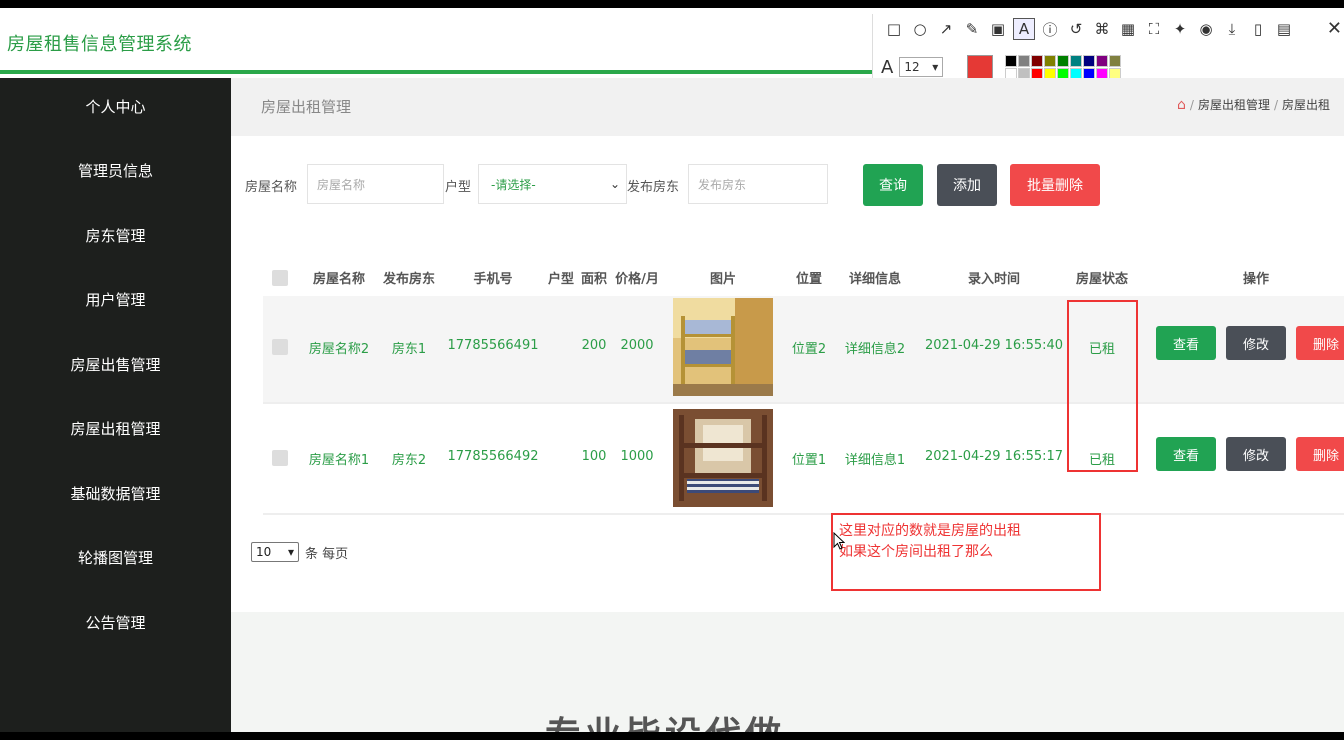 Image resolution: width=1344 pixels, height=740 pixels. I want to click on sidebar-item-landlord: 房东管理, so click(115, 235).